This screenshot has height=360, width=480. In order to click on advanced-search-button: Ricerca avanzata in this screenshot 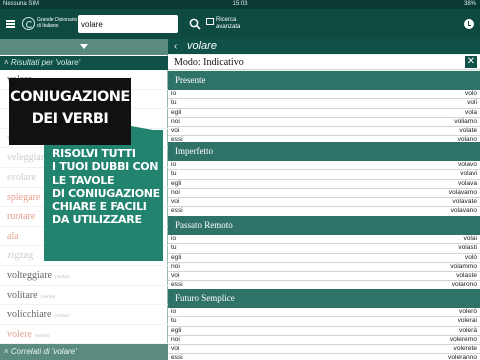, I will do `click(226, 25)`.